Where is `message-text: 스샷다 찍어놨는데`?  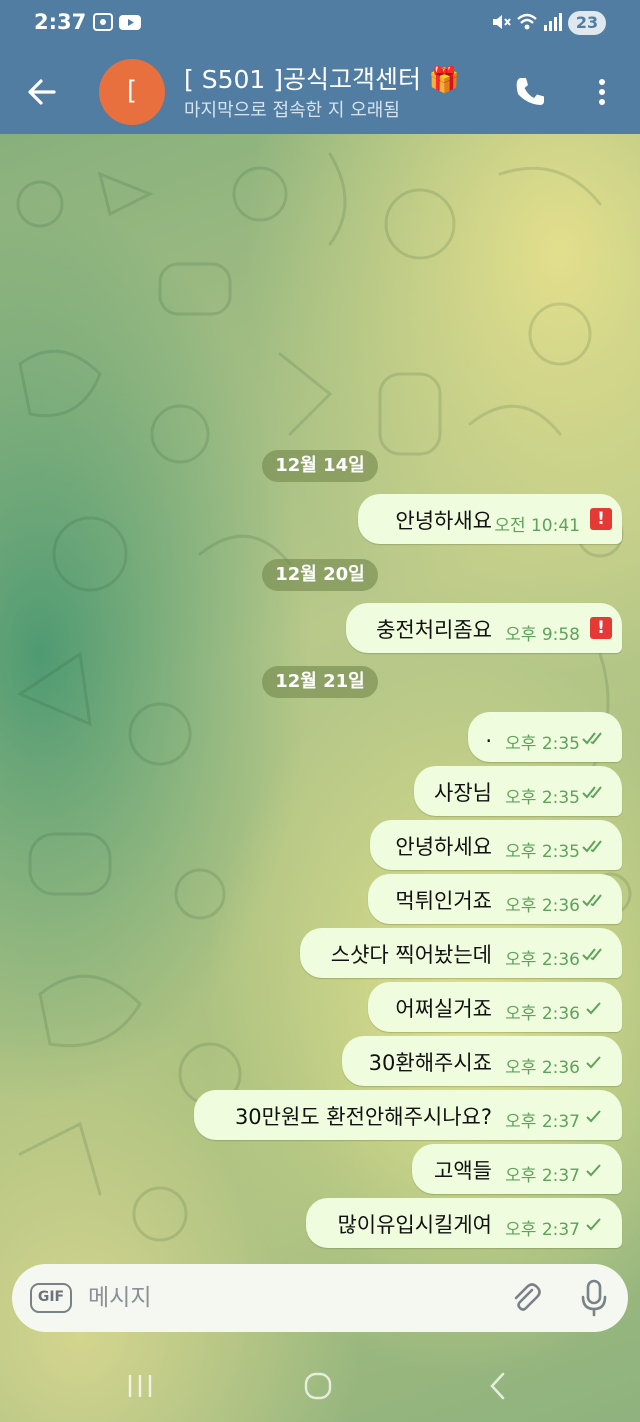 message-text: 스샷다 찍어놨는데 is located at coordinates (411, 955).